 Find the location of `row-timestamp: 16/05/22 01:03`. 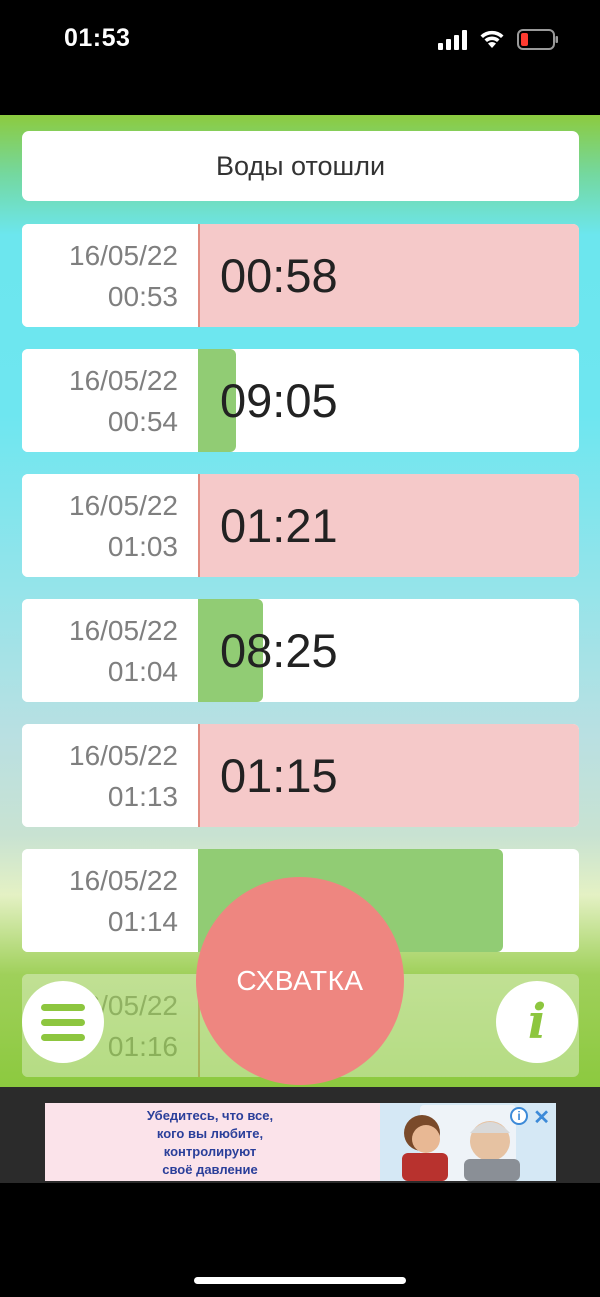

row-timestamp: 16/05/22 01:03 is located at coordinates (110, 525).